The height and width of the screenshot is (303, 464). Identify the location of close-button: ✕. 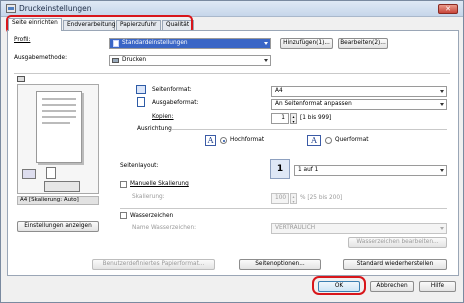
(448, 9).